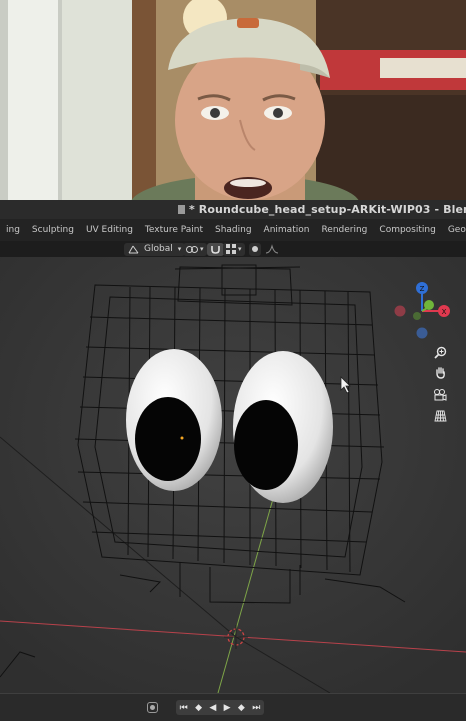  I want to click on proportional-edit-toggle, so click(255, 249).